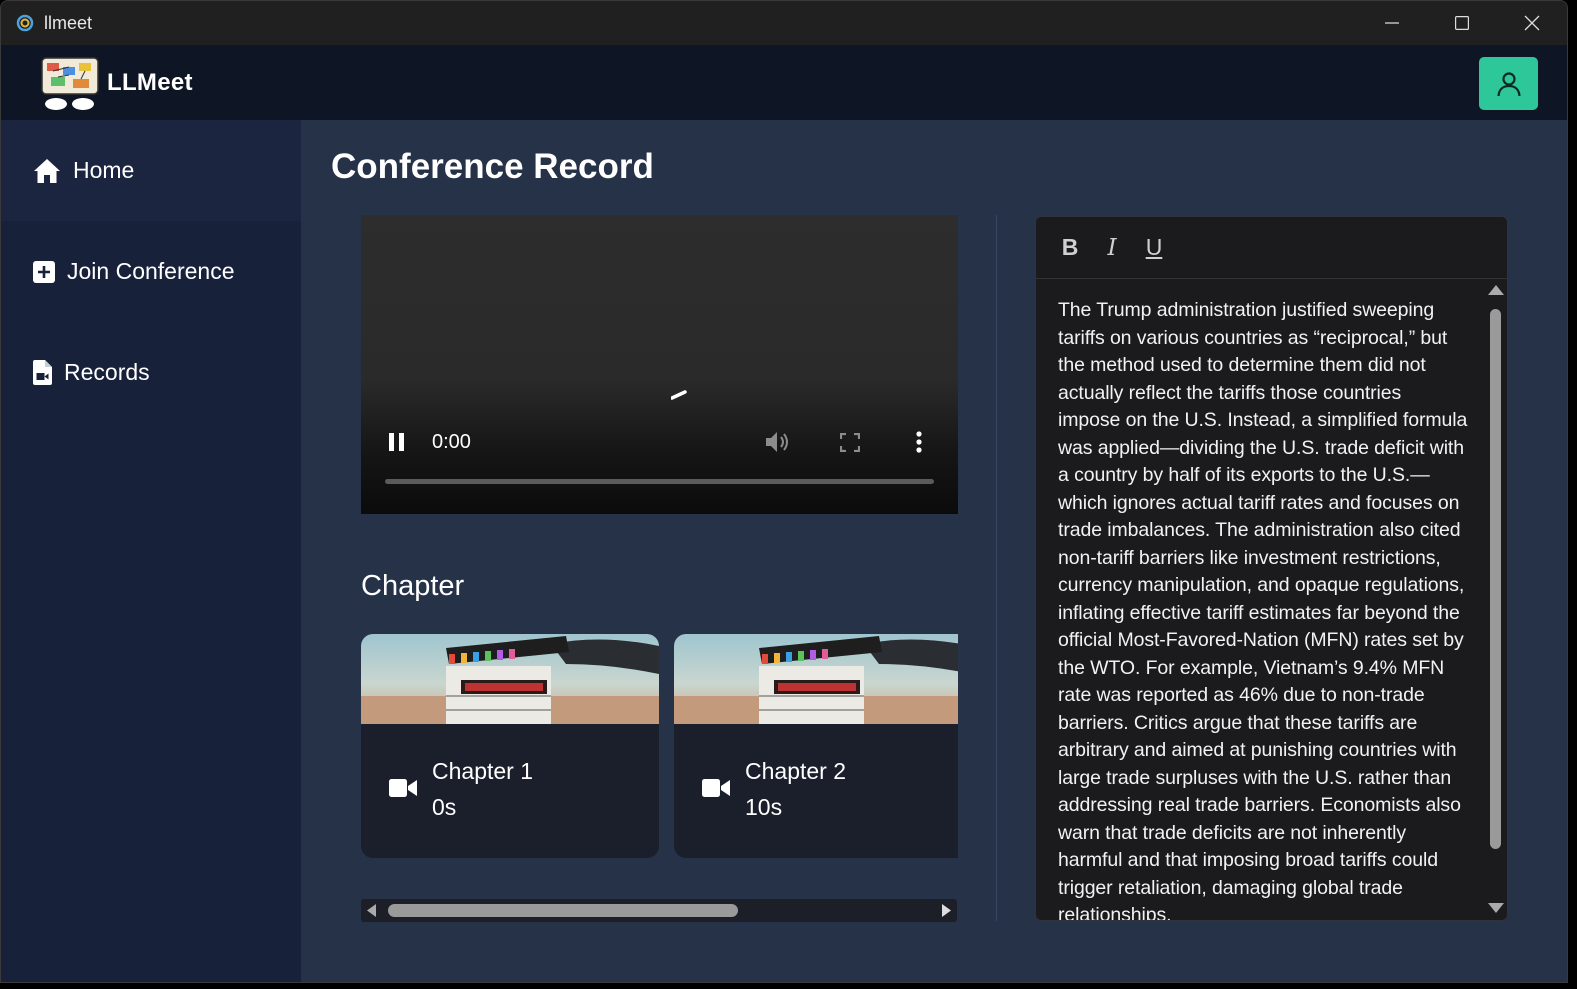 This screenshot has height=989, width=1577. I want to click on chapter-scrollbar, so click(659, 910).